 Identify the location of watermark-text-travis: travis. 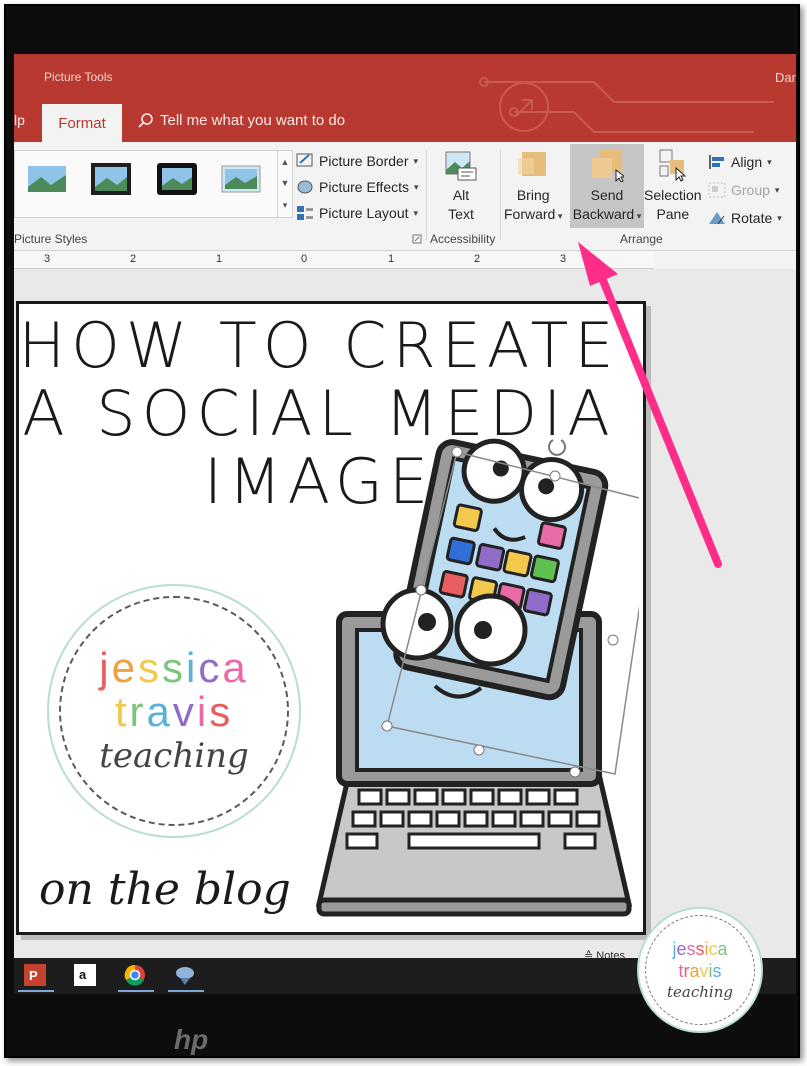
(700, 971).